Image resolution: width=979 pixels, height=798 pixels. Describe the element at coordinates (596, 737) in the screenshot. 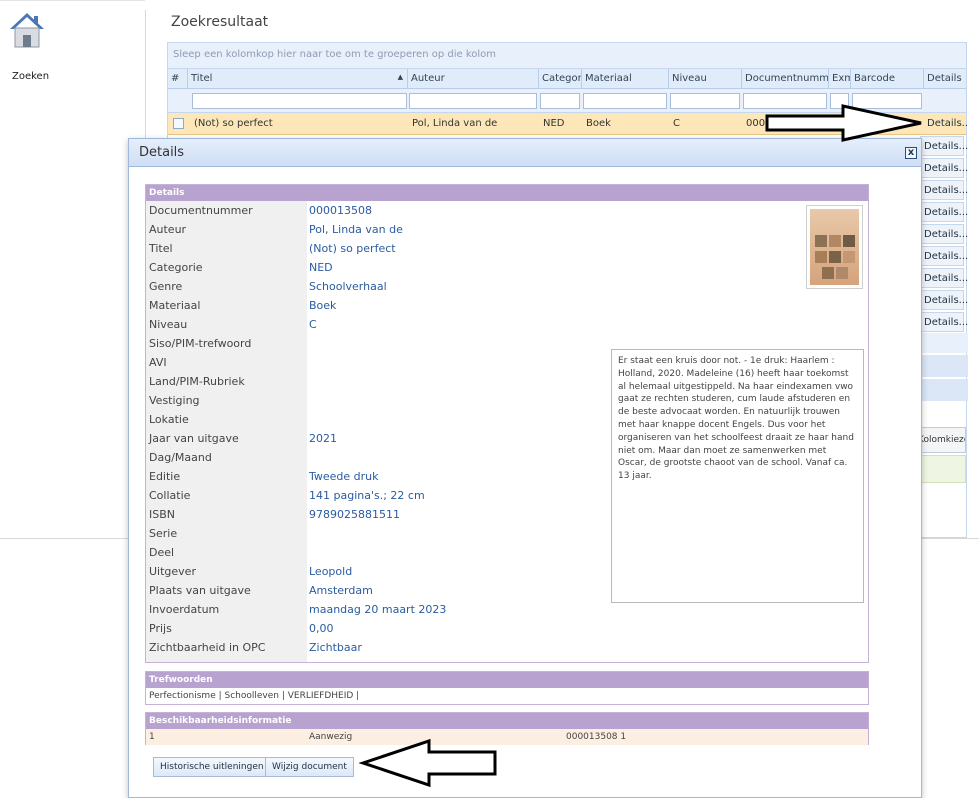

I see `availability-barcode: 000013508 1` at that location.